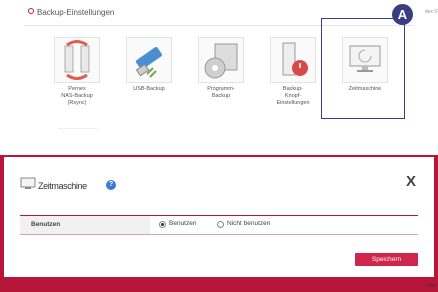  I want to click on tile-usb-backup: USB-Backup, so click(149, 65).